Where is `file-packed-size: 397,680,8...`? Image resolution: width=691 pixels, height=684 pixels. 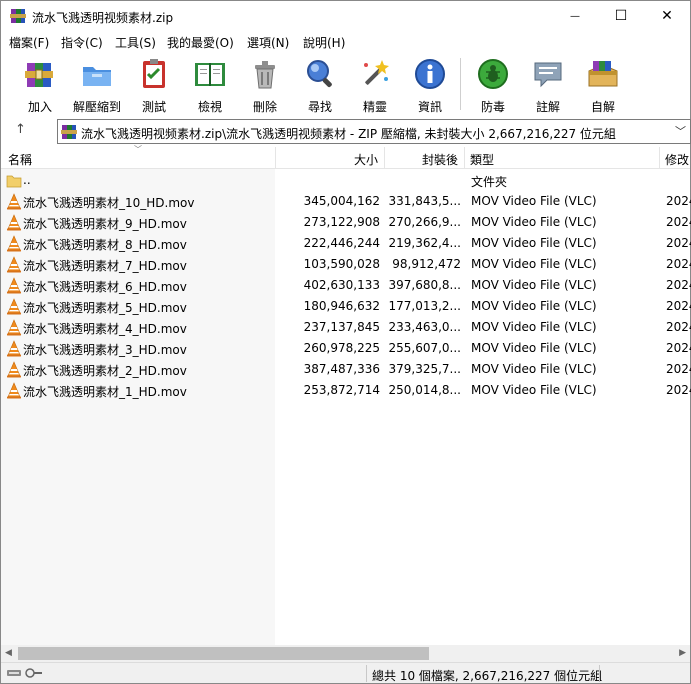
file-packed-size: 397,680,8... is located at coordinates (424, 285).